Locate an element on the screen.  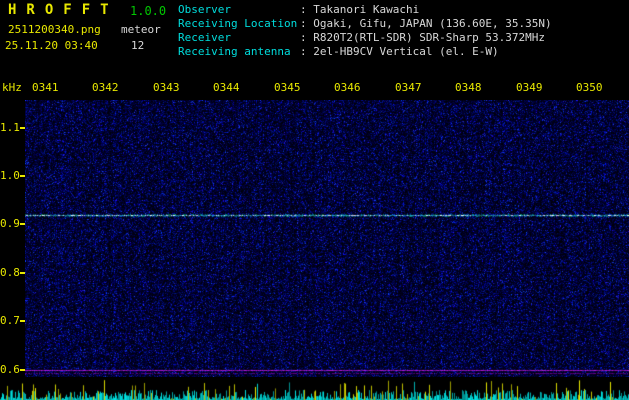
info-label: Receiver is located at coordinates (204, 37).